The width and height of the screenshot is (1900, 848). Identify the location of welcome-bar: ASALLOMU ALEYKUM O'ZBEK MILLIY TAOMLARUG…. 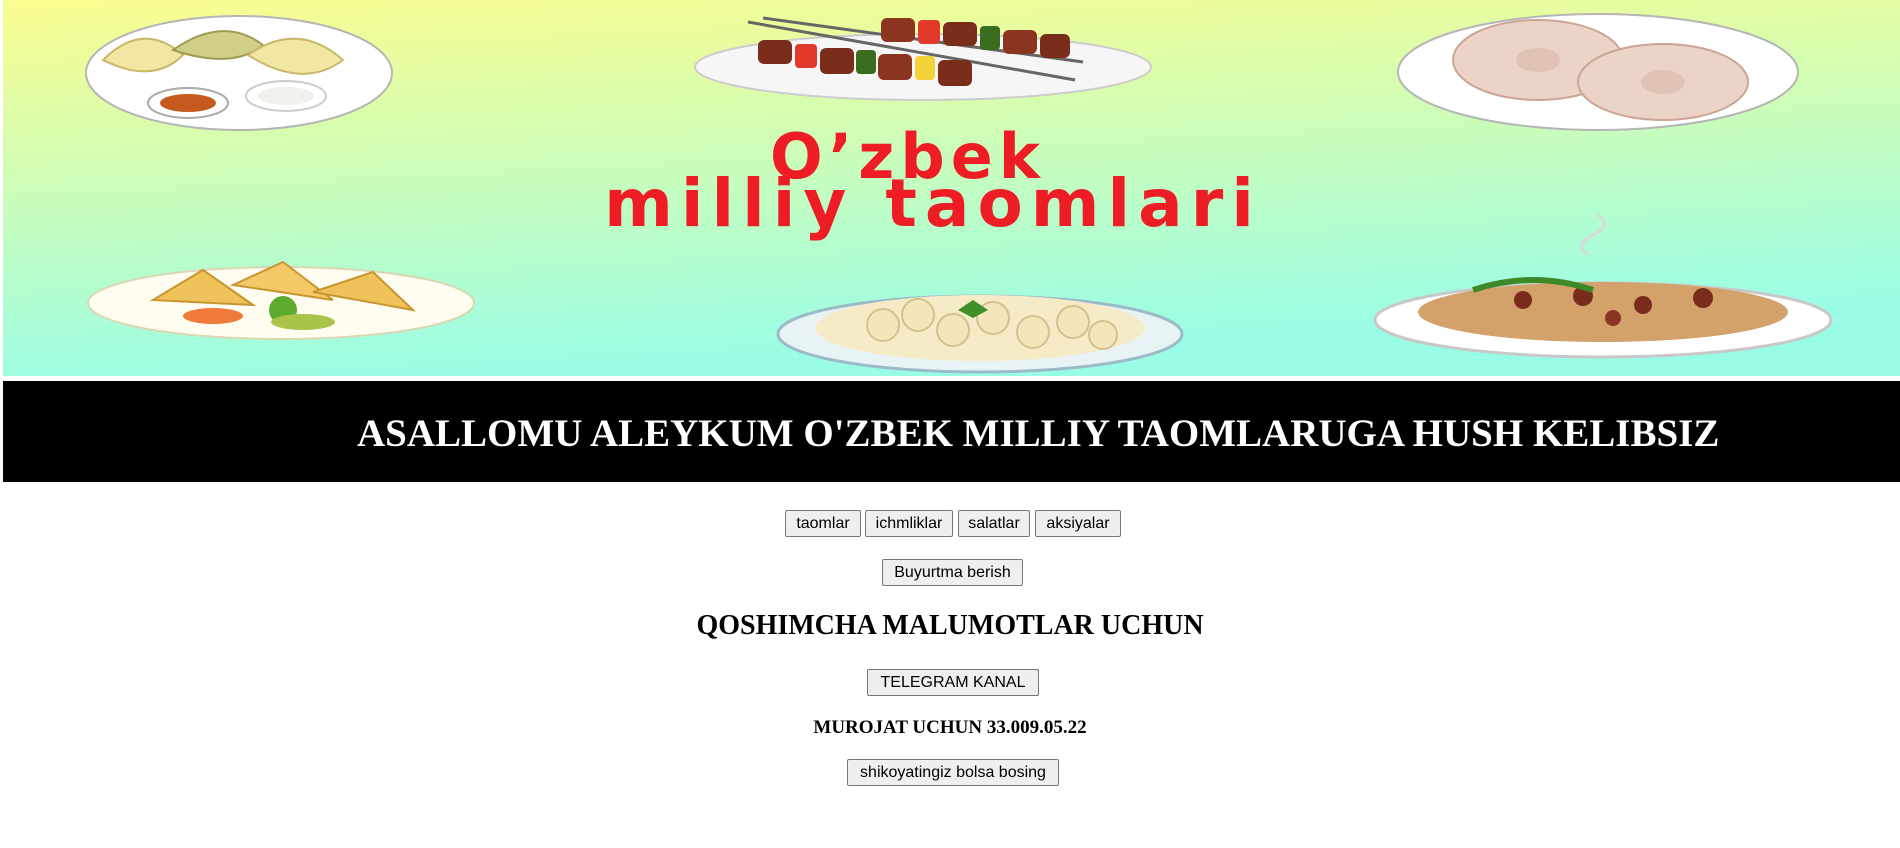
(951, 431).